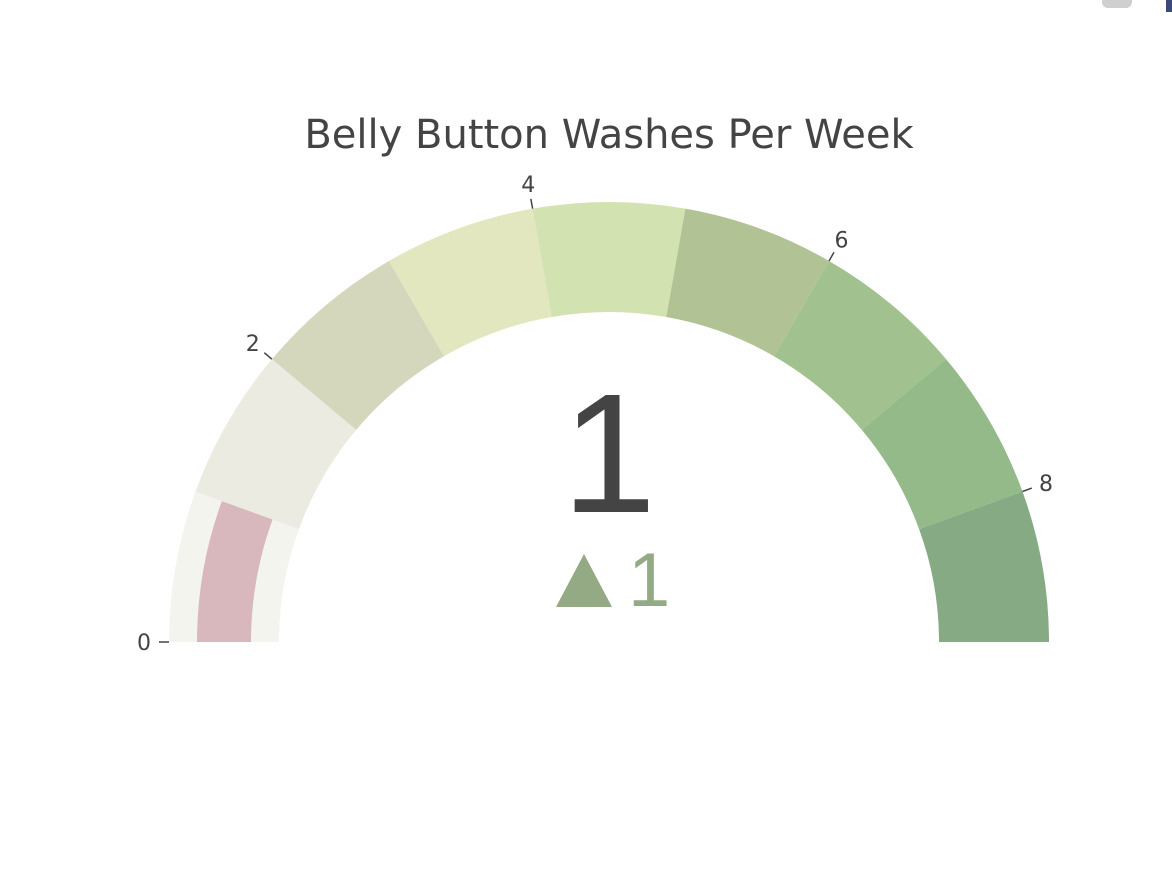  What do you see at coordinates (842, 240) in the screenshot?
I see `gauge-tick-label-6: 6` at bounding box center [842, 240].